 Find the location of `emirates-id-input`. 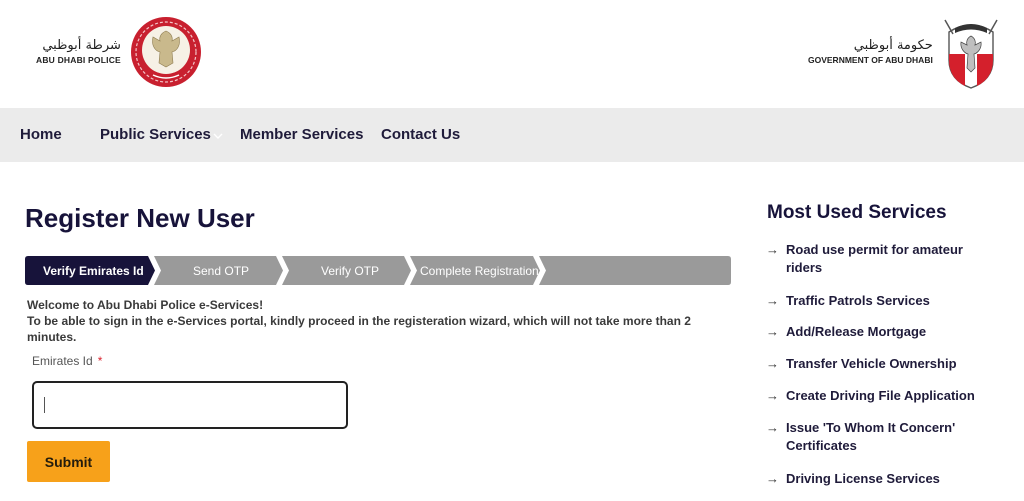

emirates-id-input is located at coordinates (190, 405).